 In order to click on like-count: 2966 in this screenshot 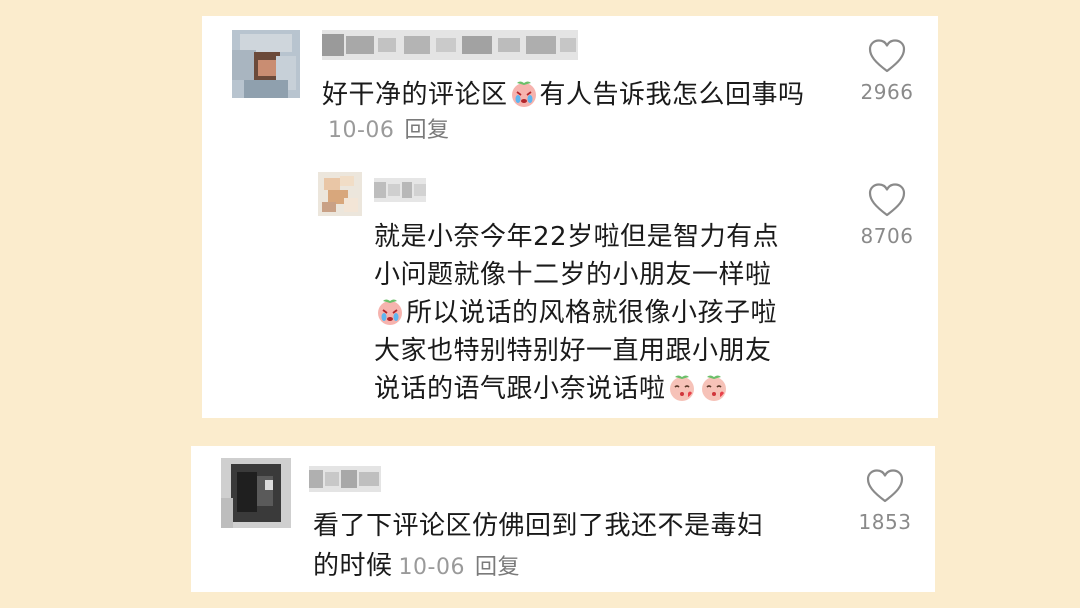, I will do `click(887, 92)`.